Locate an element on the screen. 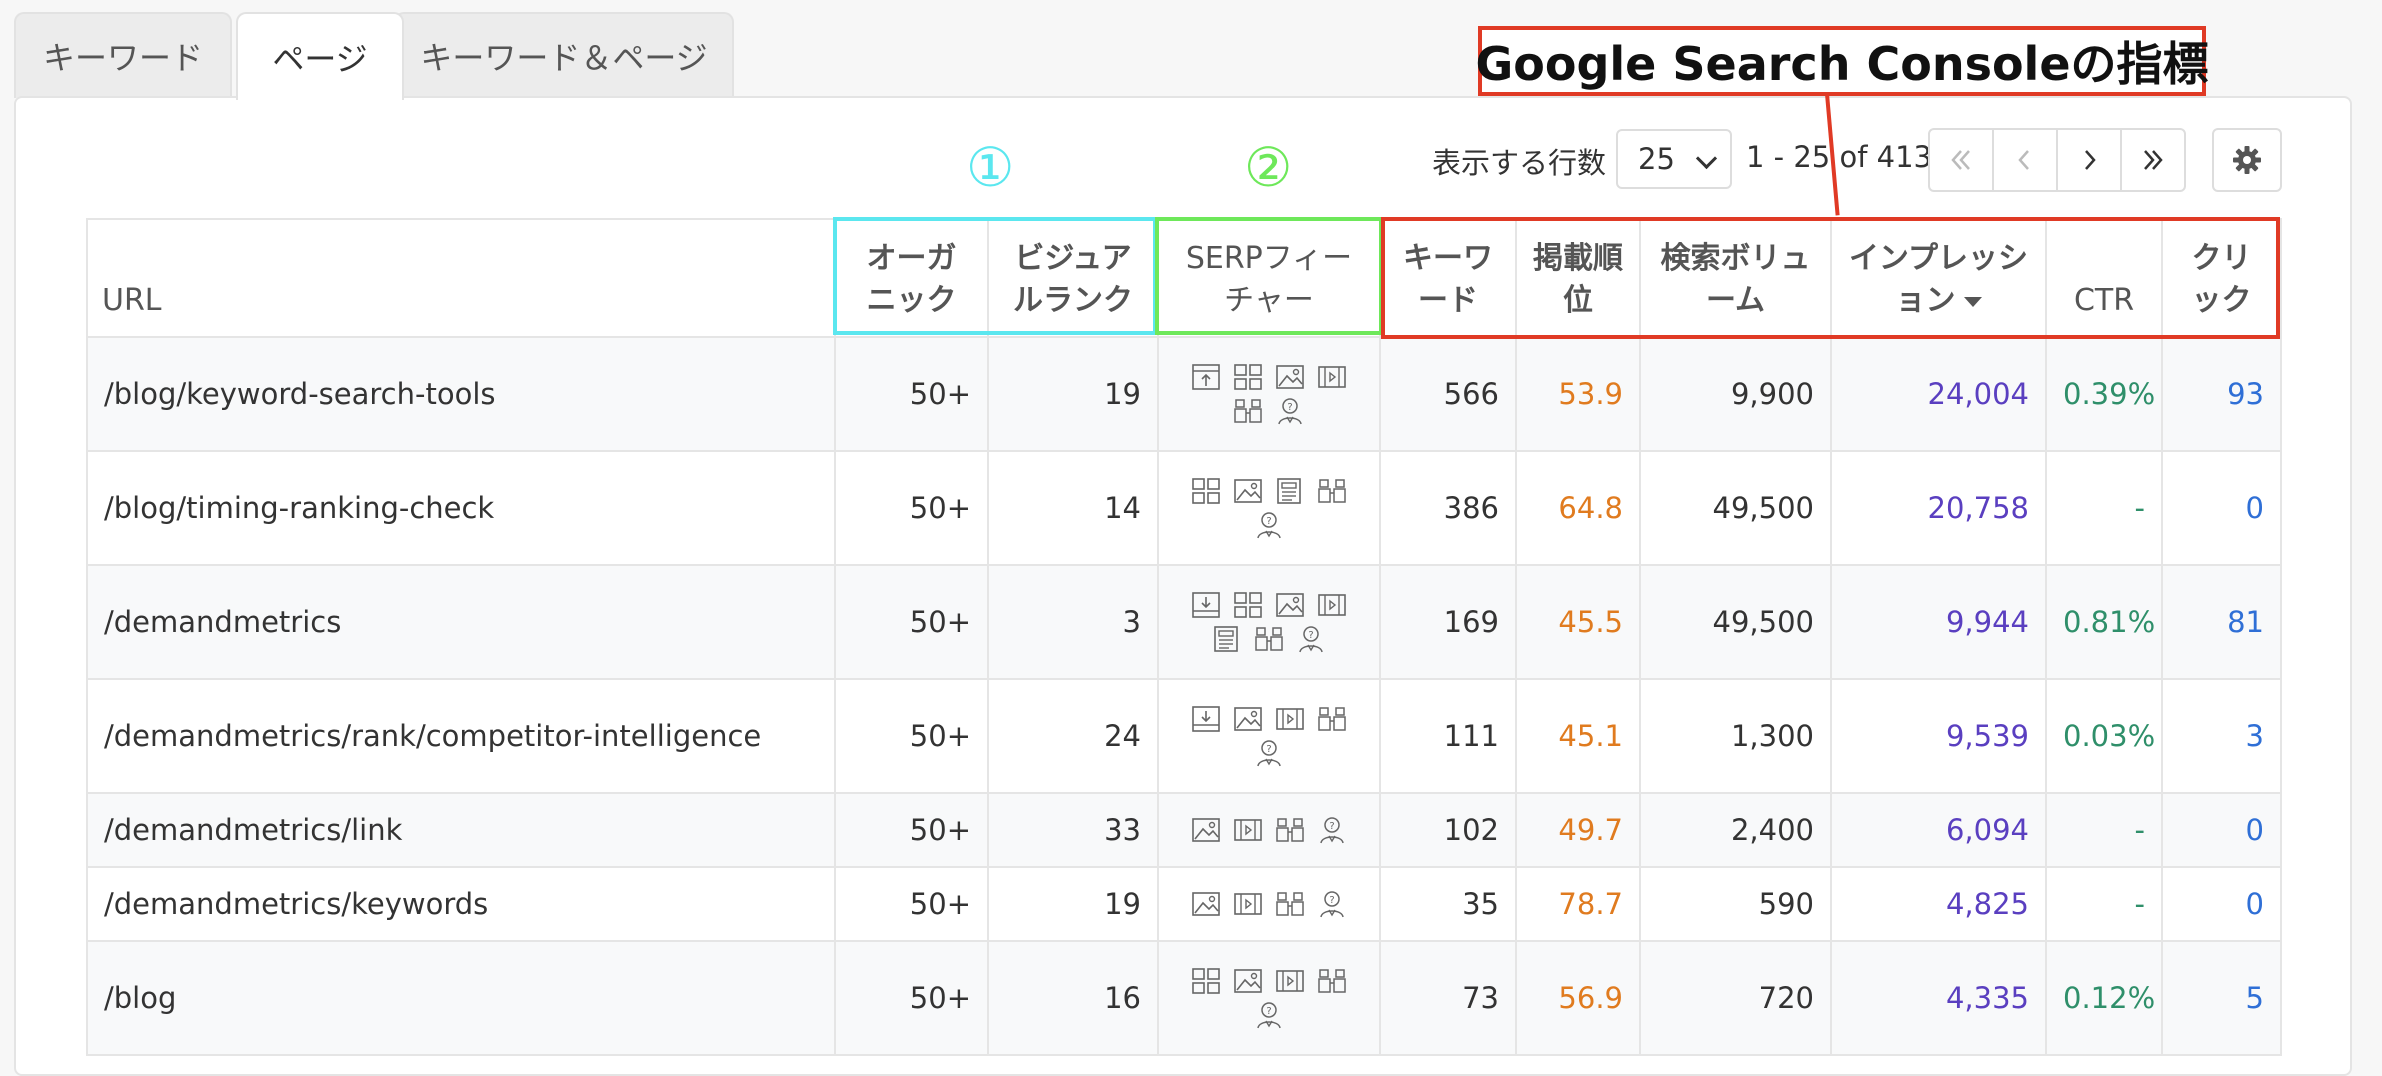 The width and height of the screenshot is (2382, 1076). col-header-visual-rank: ビジュア ルランク is located at coordinates (1073, 278).